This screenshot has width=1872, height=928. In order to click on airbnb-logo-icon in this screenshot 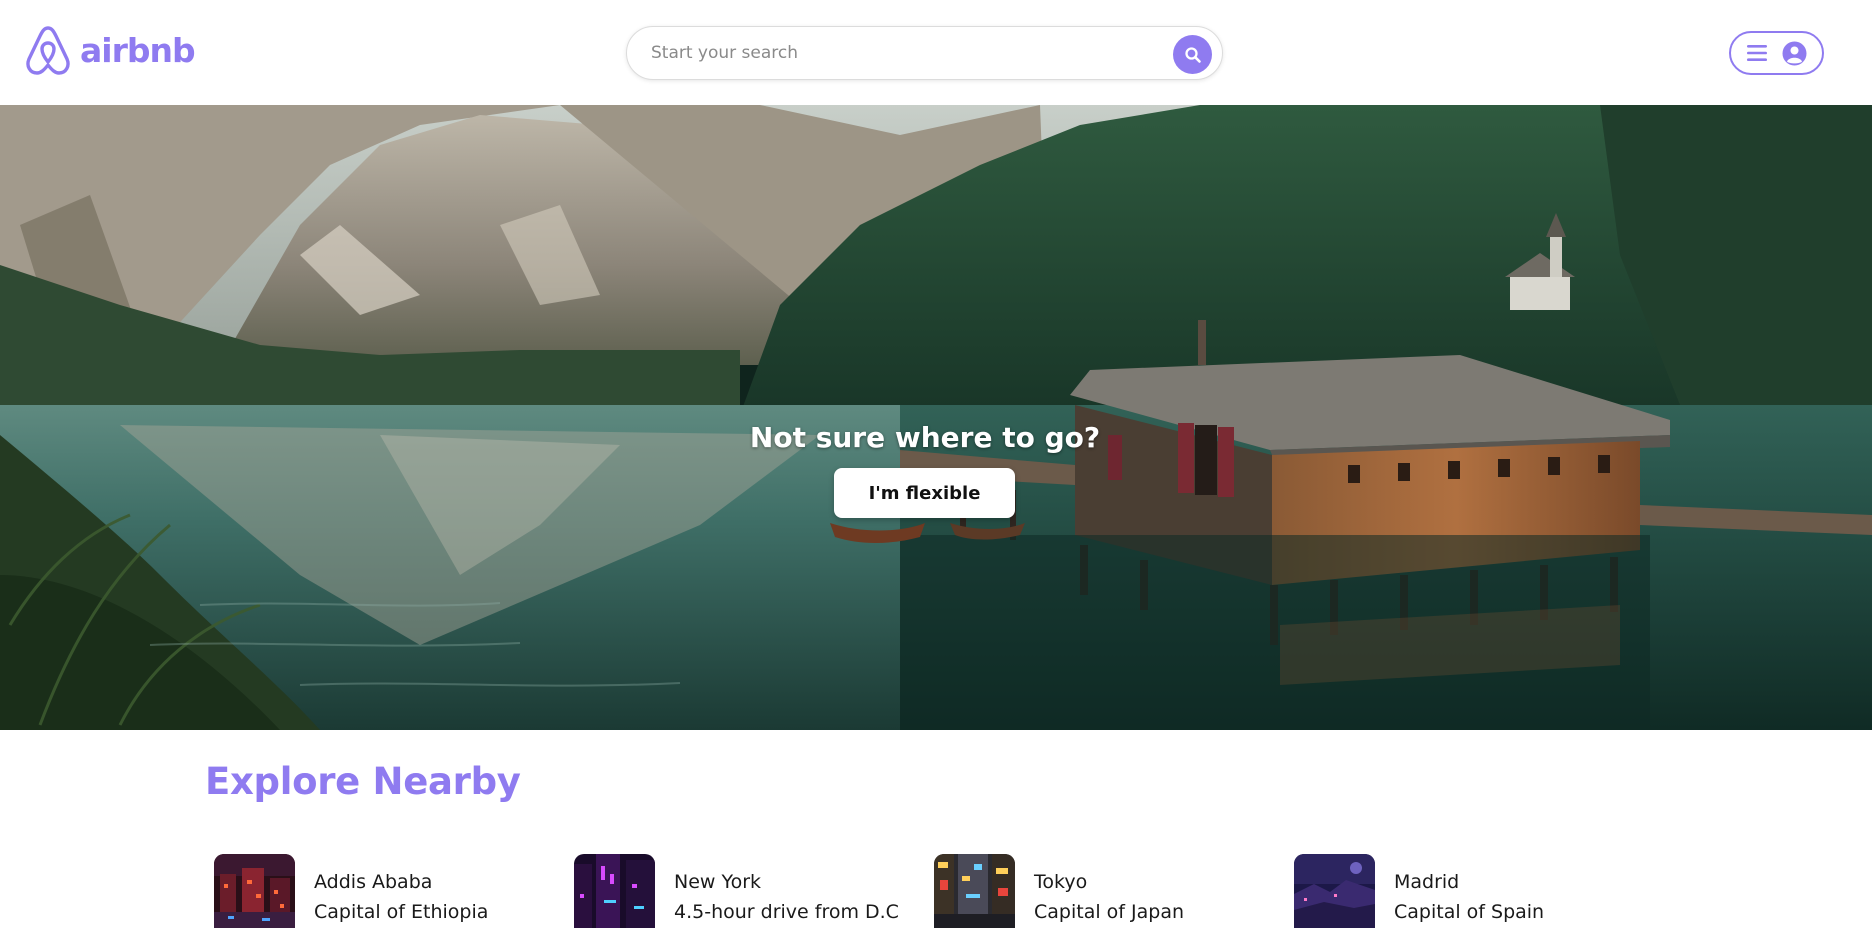, I will do `click(48, 50)`.